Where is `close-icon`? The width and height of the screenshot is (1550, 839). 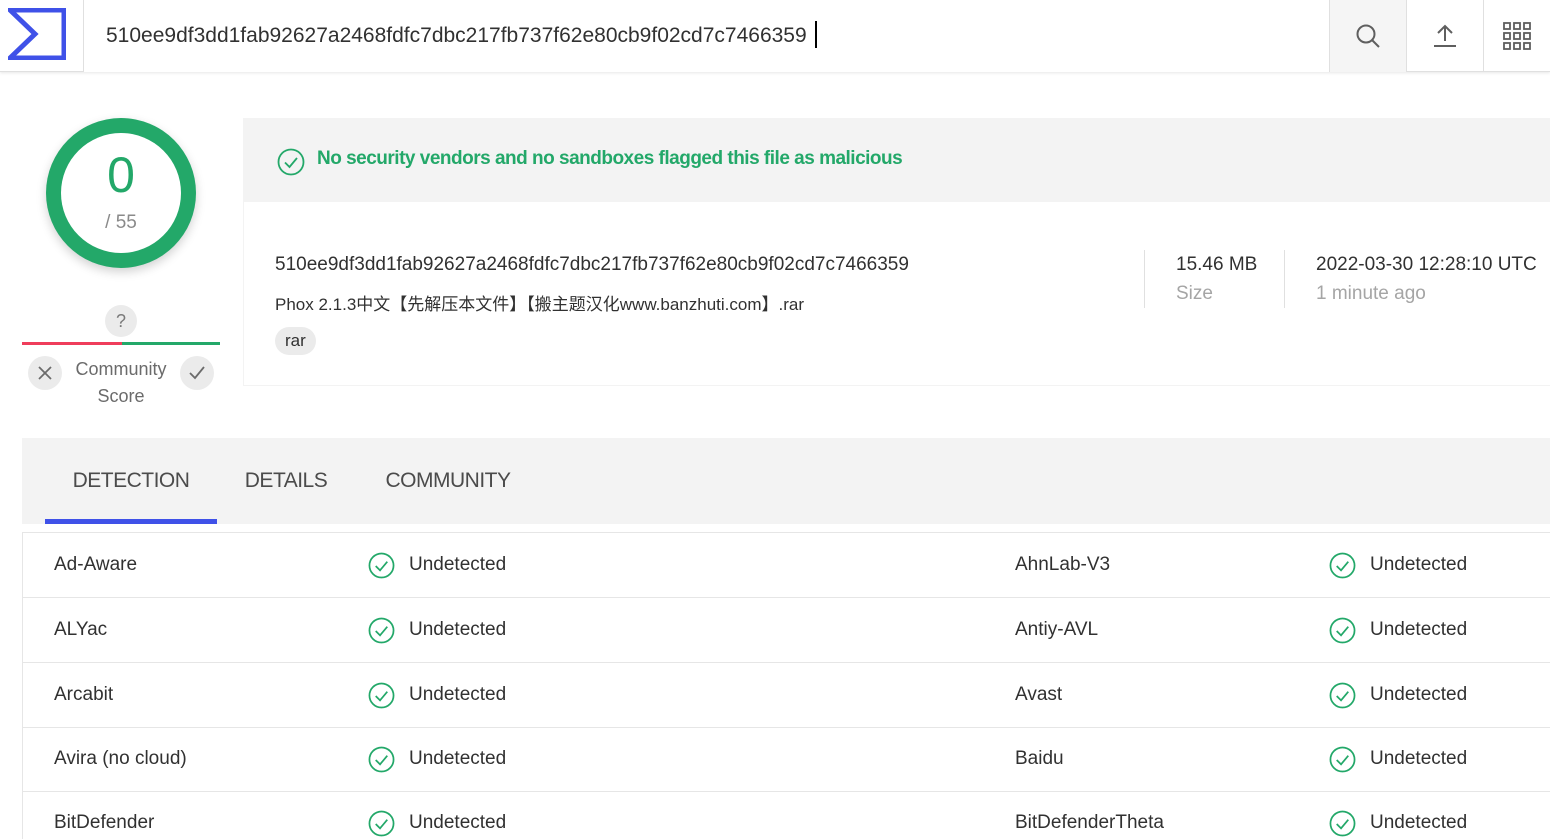 close-icon is located at coordinates (45, 373).